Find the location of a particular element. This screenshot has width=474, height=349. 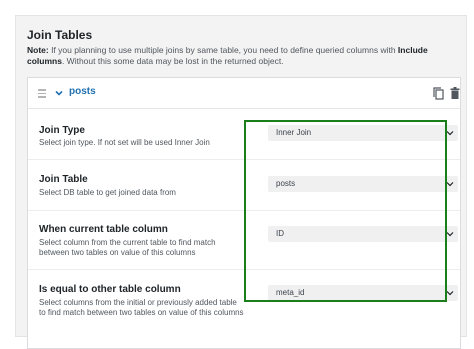

select-value: Inner Join is located at coordinates (294, 132).